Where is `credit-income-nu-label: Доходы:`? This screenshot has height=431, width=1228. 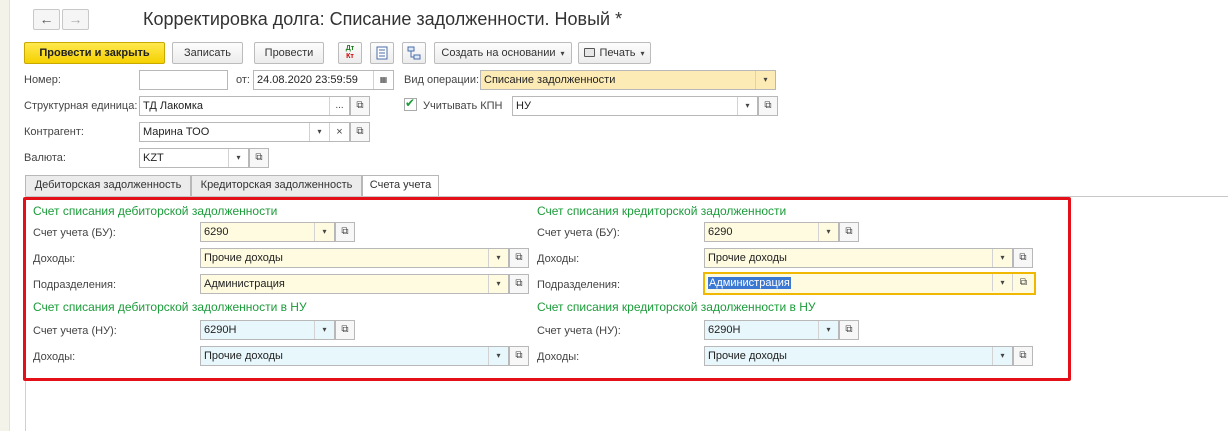 credit-income-nu-label: Доходы: is located at coordinates (558, 357).